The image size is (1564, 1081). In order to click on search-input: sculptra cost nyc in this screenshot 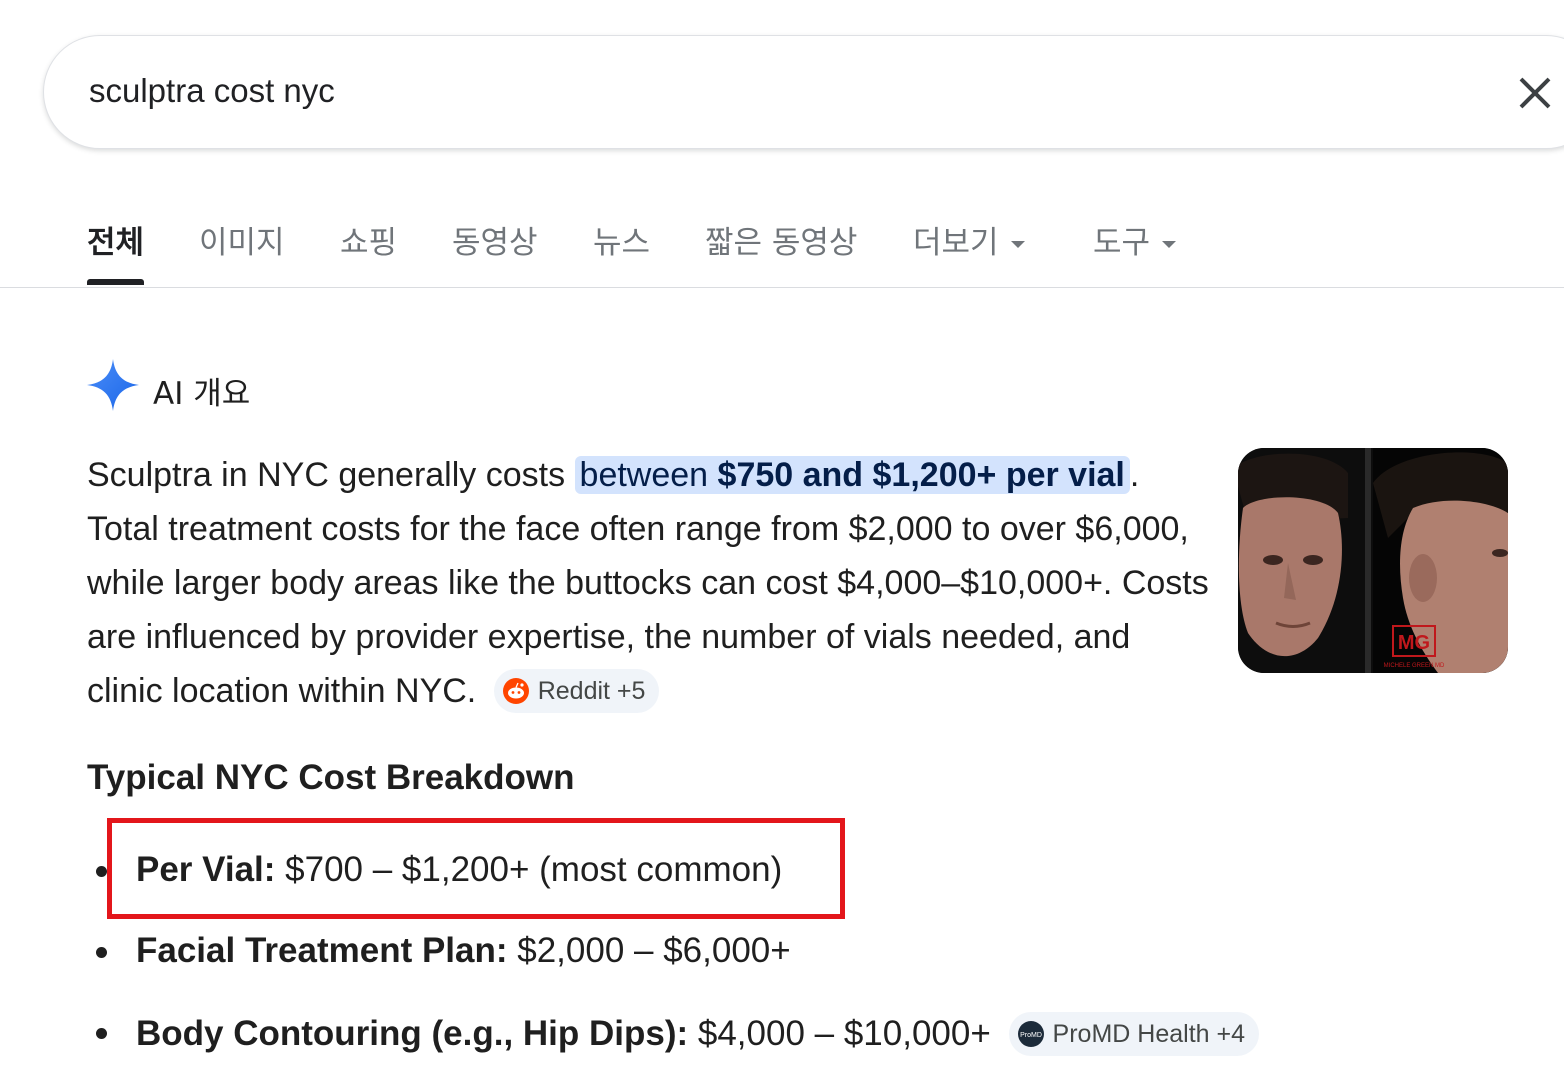, I will do `click(212, 91)`.